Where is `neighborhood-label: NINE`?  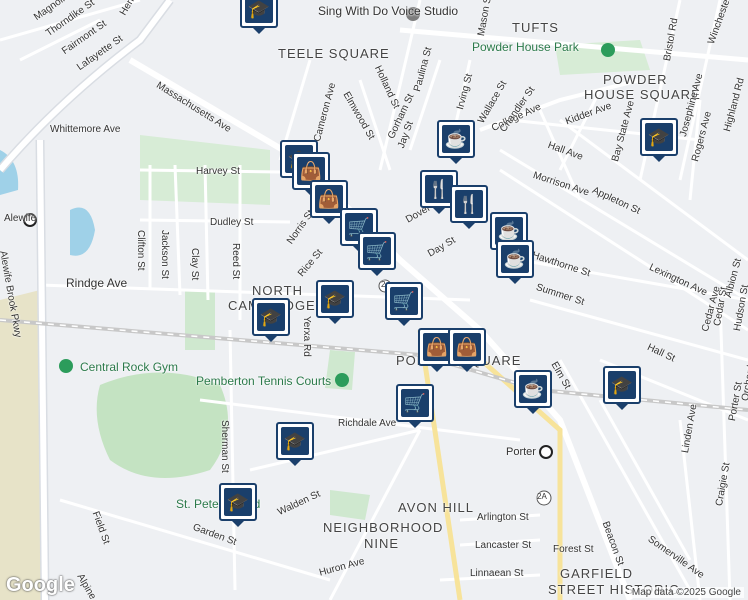 neighborhood-label: NINE is located at coordinates (382, 543).